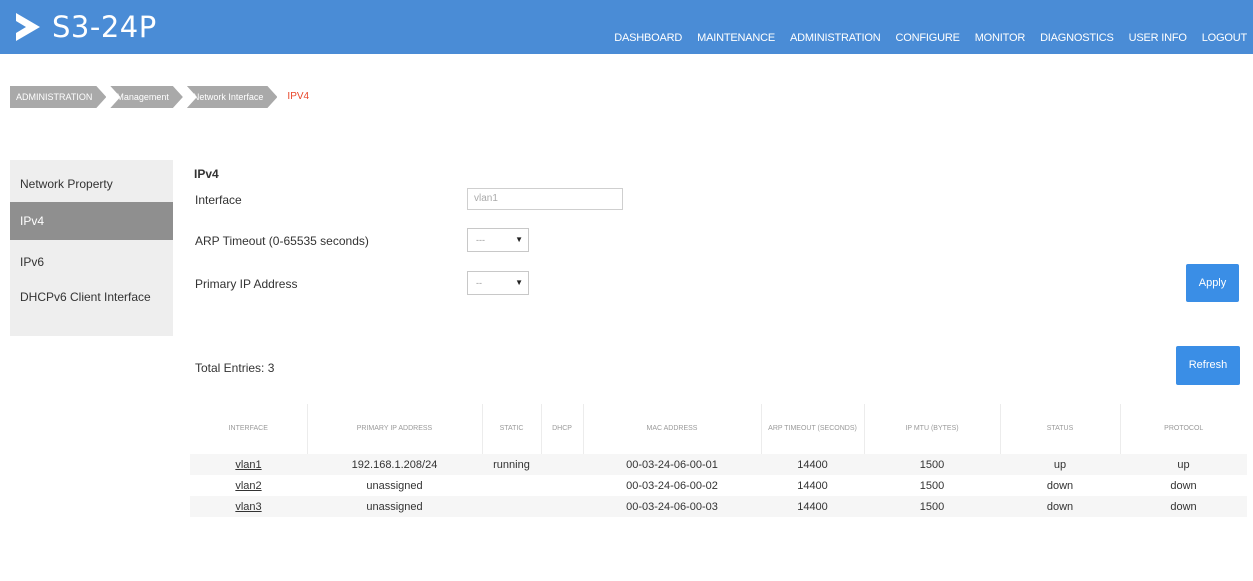 Image resolution: width=1253 pixels, height=581 pixels. I want to click on primary-ip-label: Primary IP Address, so click(246, 284).